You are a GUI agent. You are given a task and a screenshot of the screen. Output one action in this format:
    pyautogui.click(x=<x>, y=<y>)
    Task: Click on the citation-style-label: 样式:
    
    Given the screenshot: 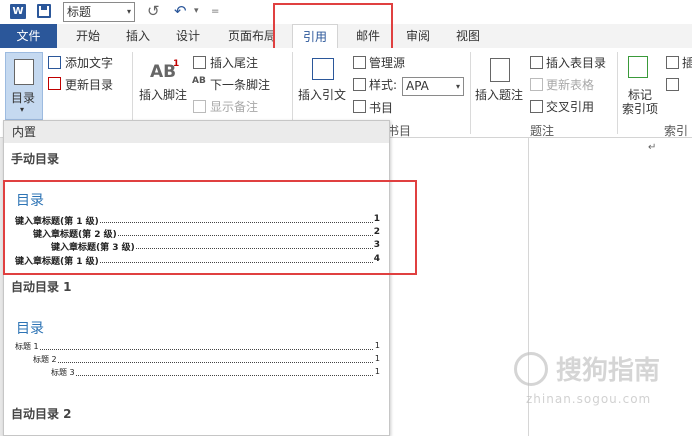 What is the action you would take?
    pyautogui.click(x=383, y=85)
    